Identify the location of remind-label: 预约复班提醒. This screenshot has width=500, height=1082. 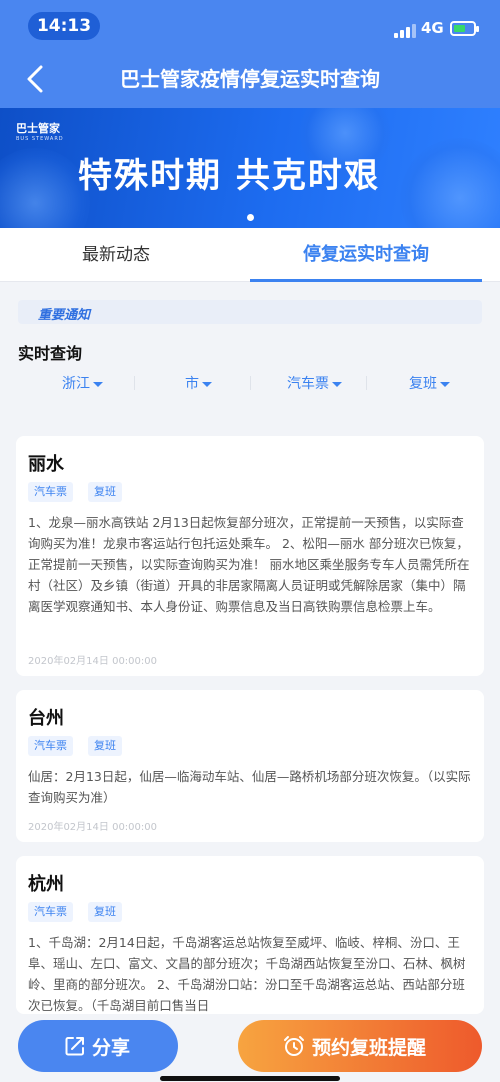
(369, 1048).